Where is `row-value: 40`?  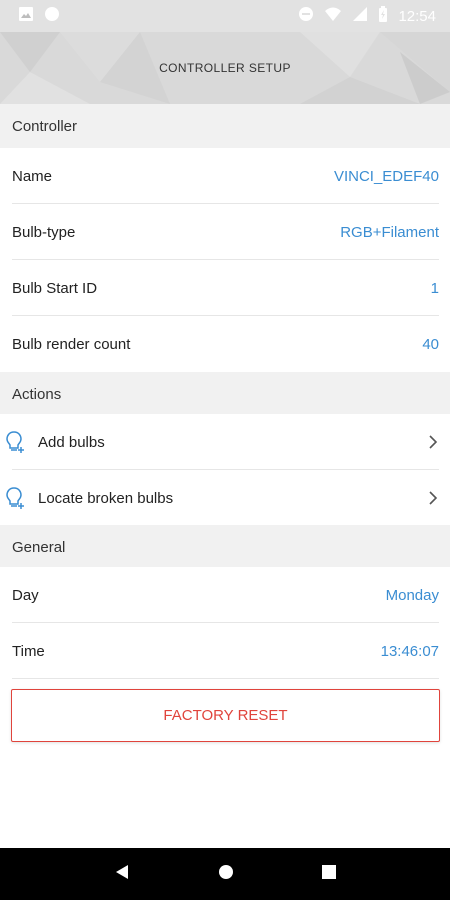 row-value: 40 is located at coordinates (430, 344).